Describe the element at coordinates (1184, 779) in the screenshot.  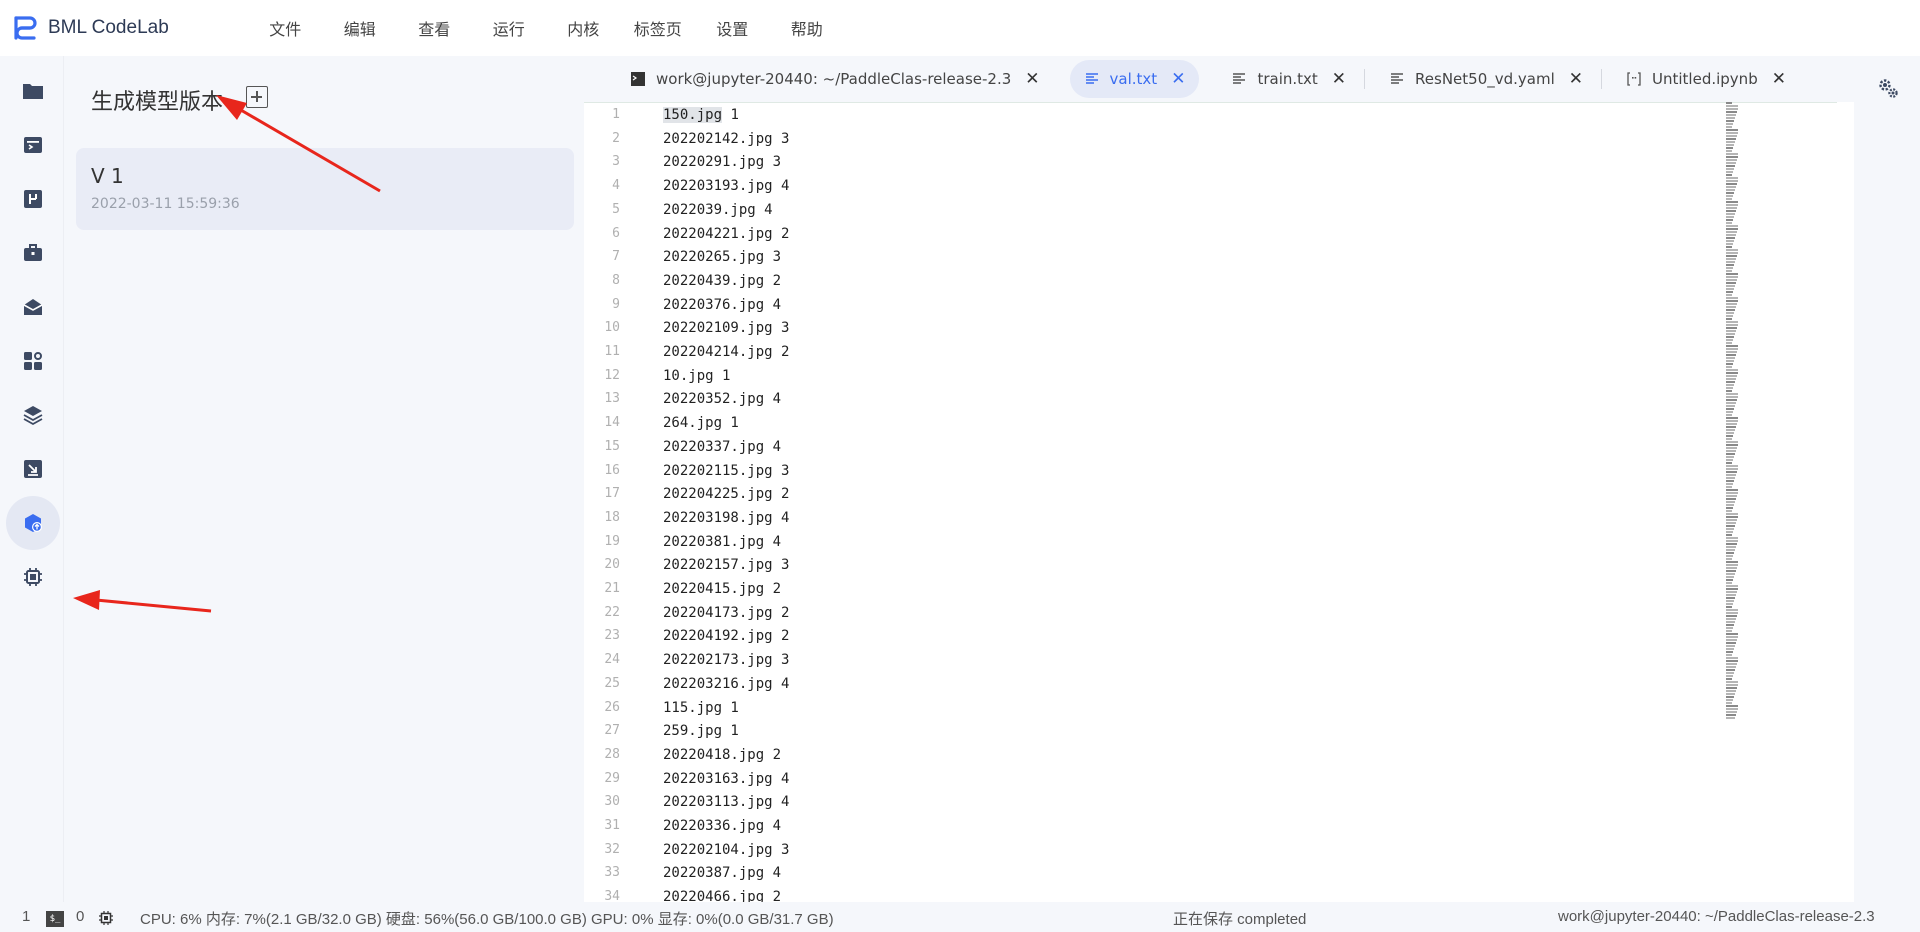
I see `code-line: 29 202203163.jpg 4` at that location.